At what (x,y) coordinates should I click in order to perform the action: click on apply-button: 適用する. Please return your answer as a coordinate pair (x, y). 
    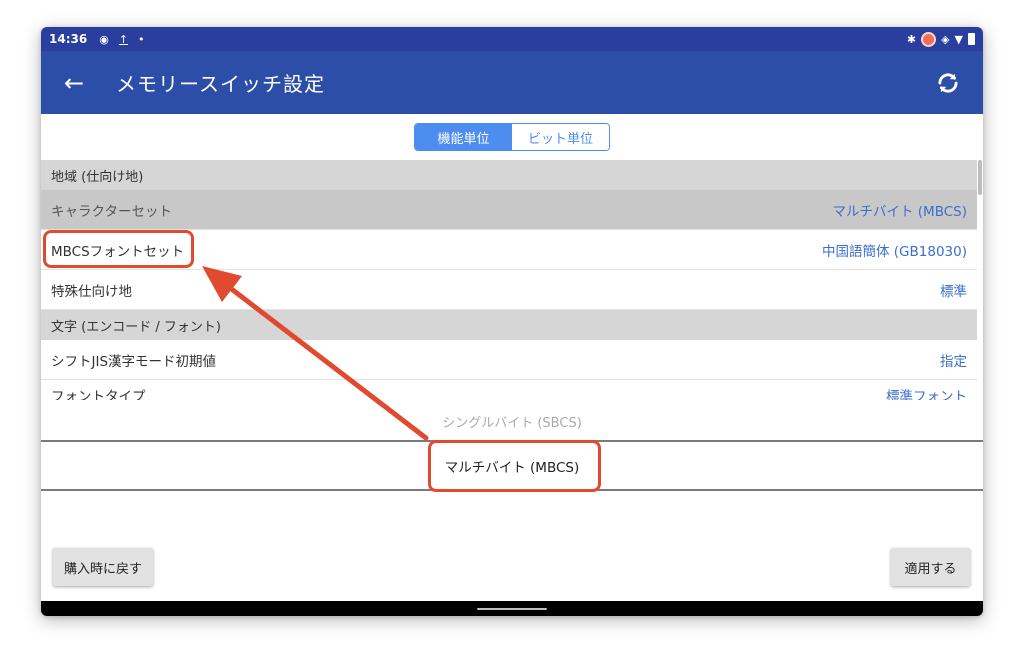
    Looking at the image, I should click on (930, 567).